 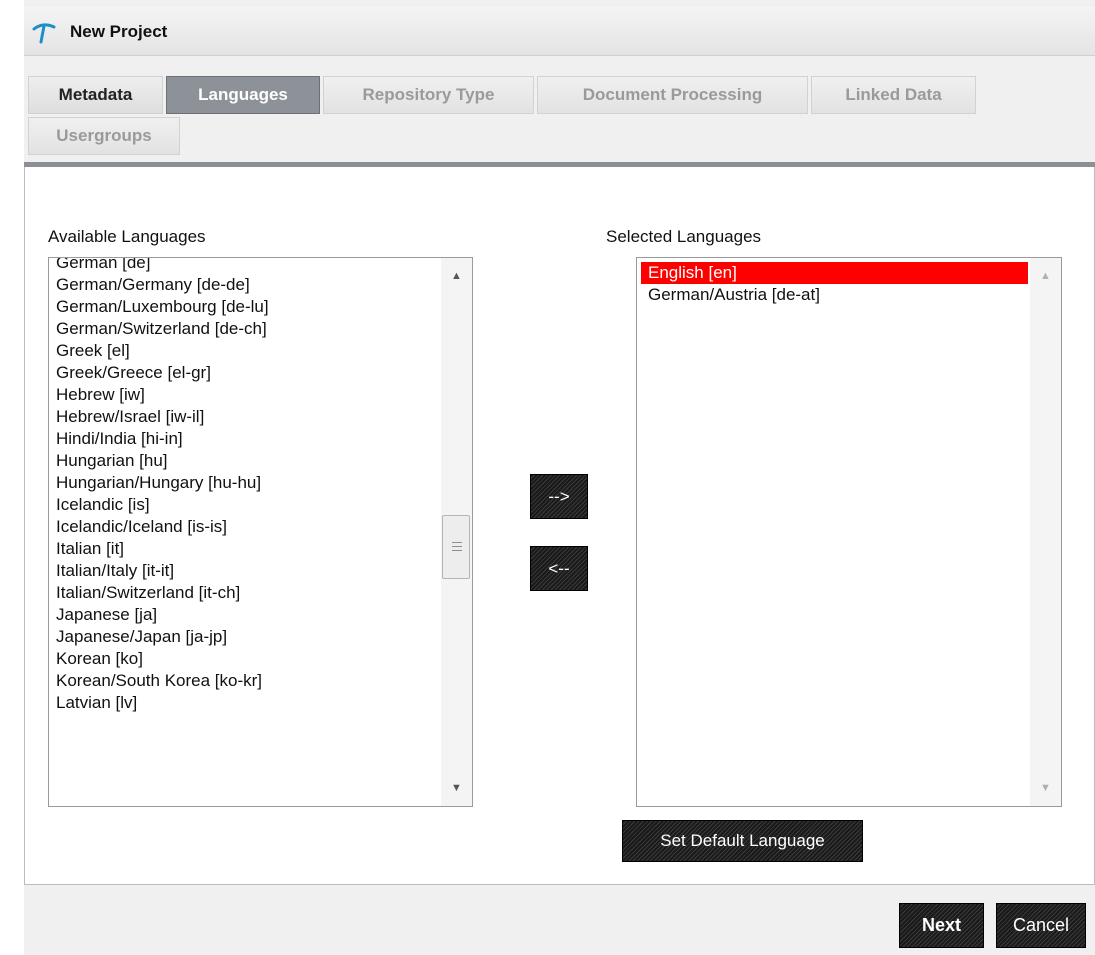 I want to click on list-item: Hebrew [iw], so click(x=260, y=395).